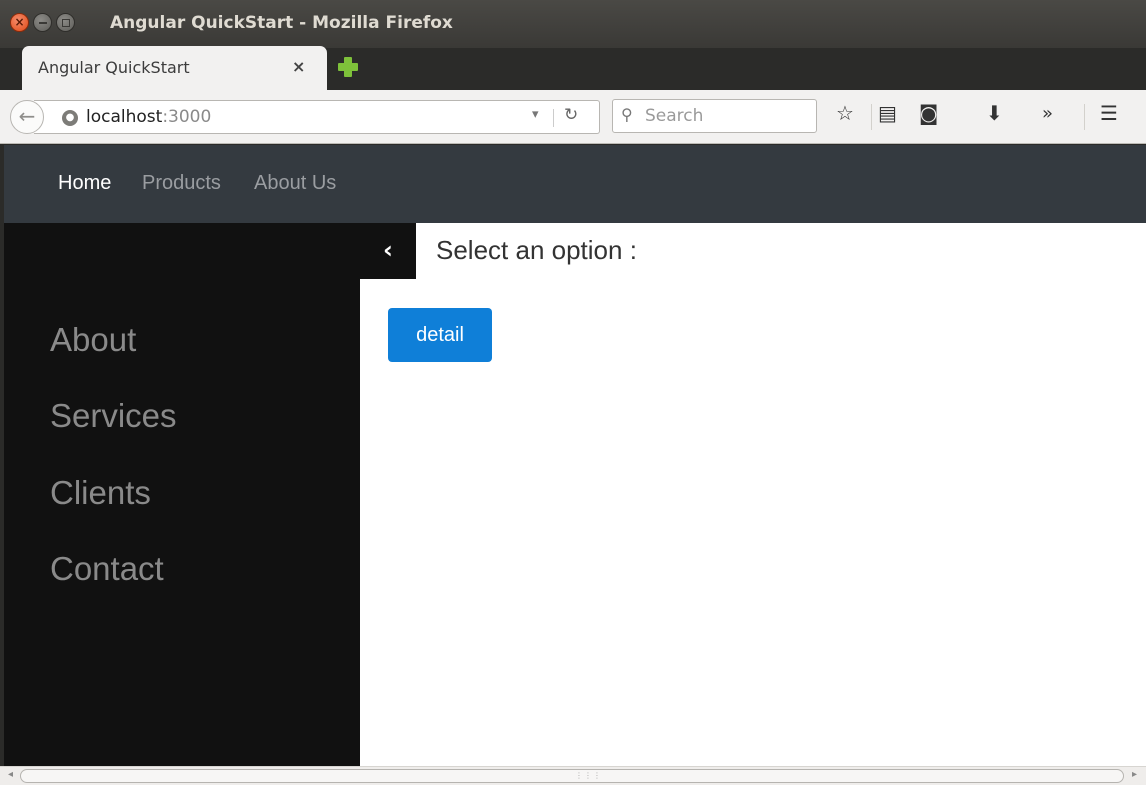 Image resolution: width=1146 pixels, height=785 pixels. I want to click on chevron-left-icon: ‹, so click(388, 250).